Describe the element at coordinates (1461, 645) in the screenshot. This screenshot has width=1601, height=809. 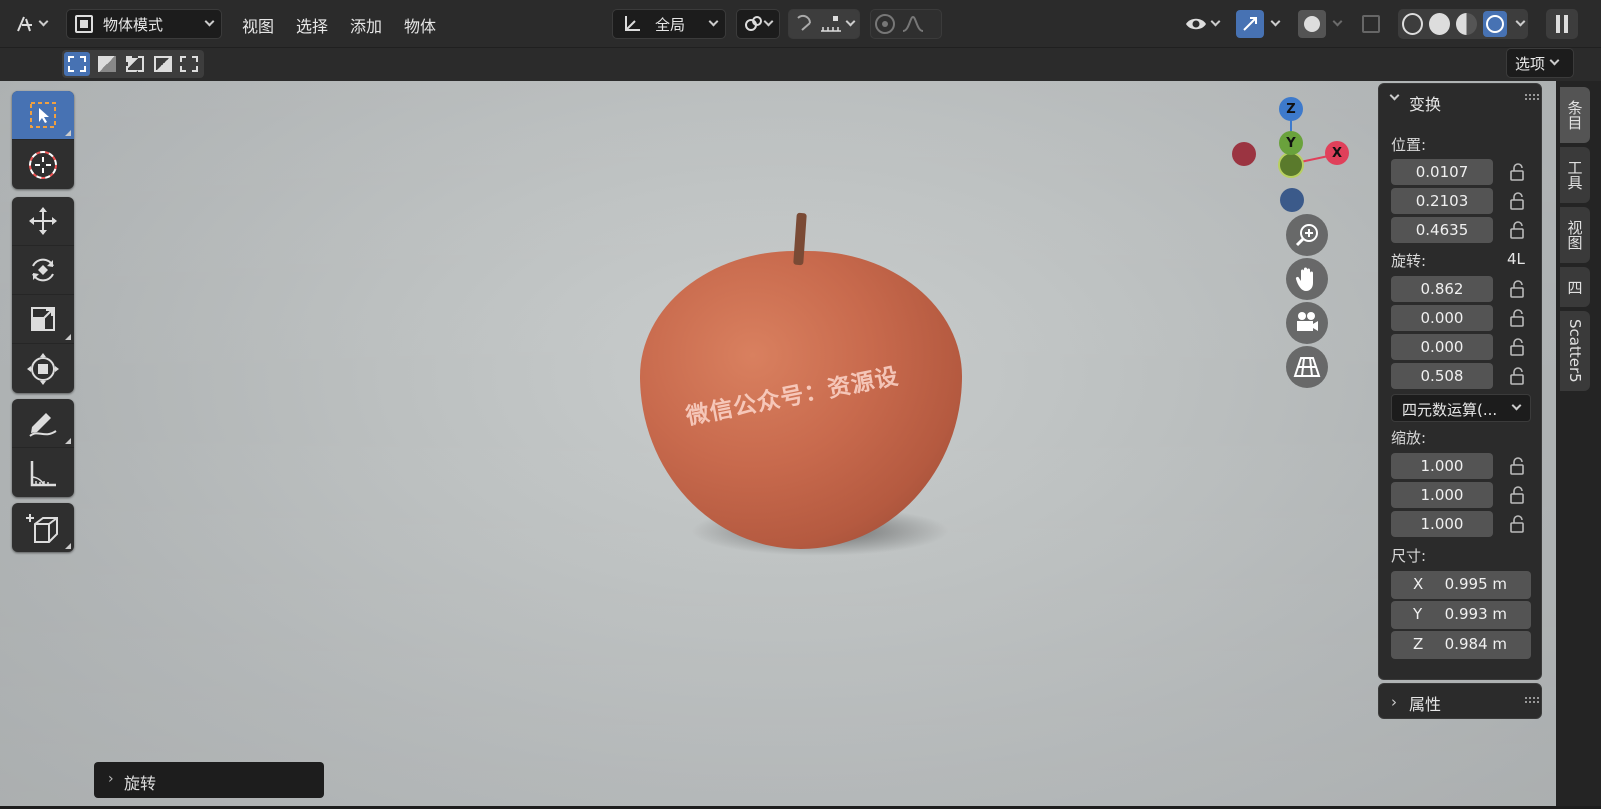
I see `dimension-z-field: Z 0.984 m` at that location.